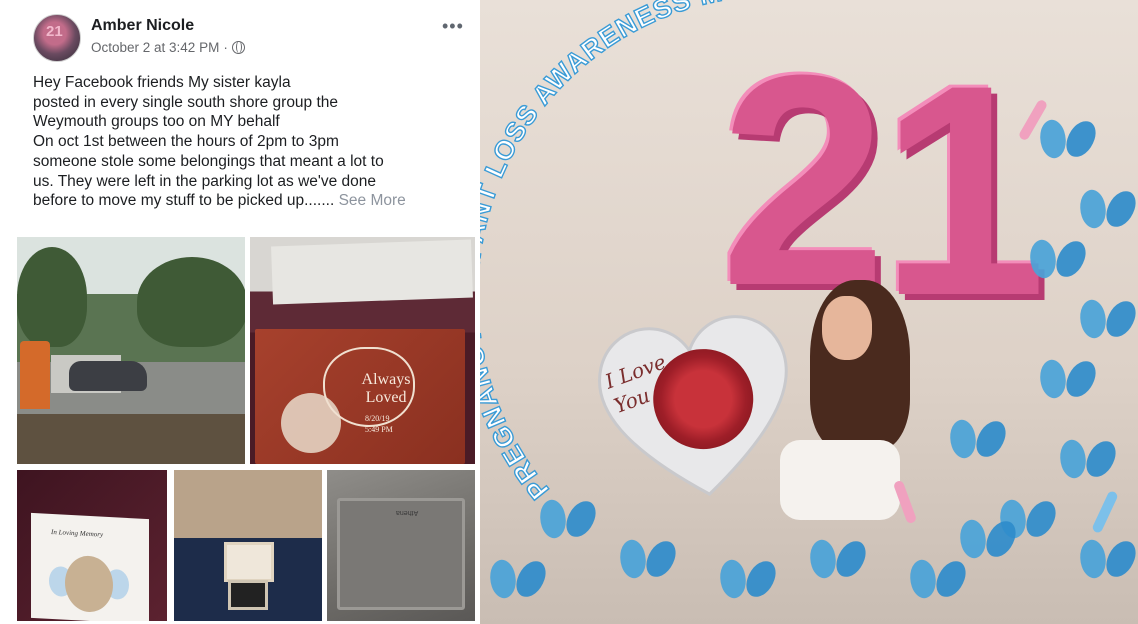  I want to click on photo-memory-card: In Loving Memory, so click(92, 545).